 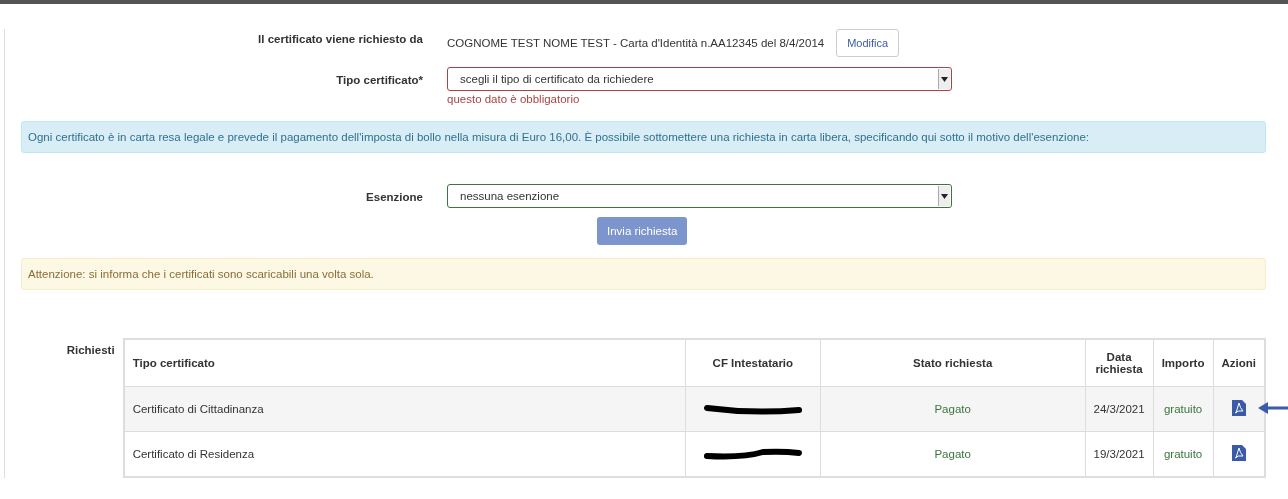 What do you see at coordinates (379, 79) in the screenshot?
I see `field-label: Tipo certificato*` at bounding box center [379, 79].